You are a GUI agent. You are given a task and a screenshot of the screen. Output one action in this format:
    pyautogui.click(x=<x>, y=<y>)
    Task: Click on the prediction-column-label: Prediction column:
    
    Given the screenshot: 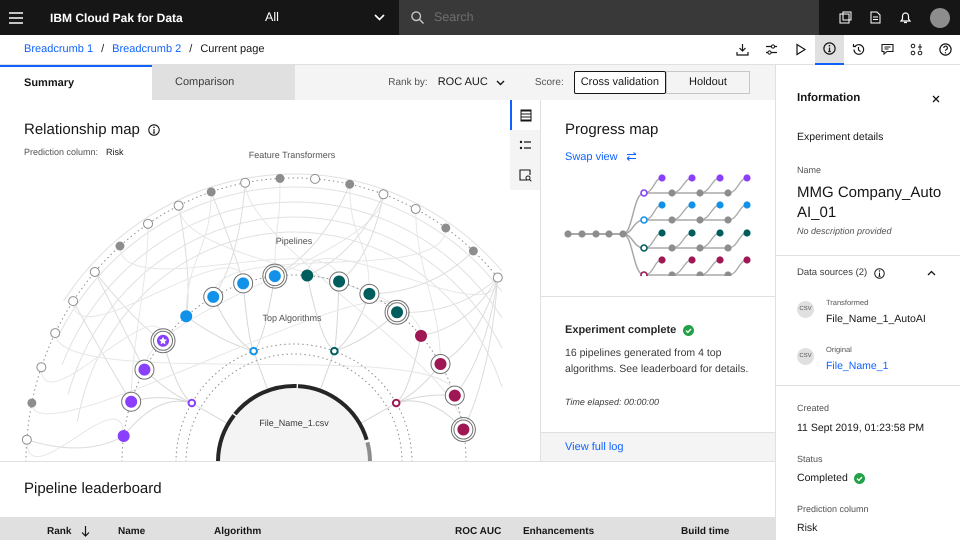 What is the action you would take?
    pyautogui.click(x=61, y=152)
    